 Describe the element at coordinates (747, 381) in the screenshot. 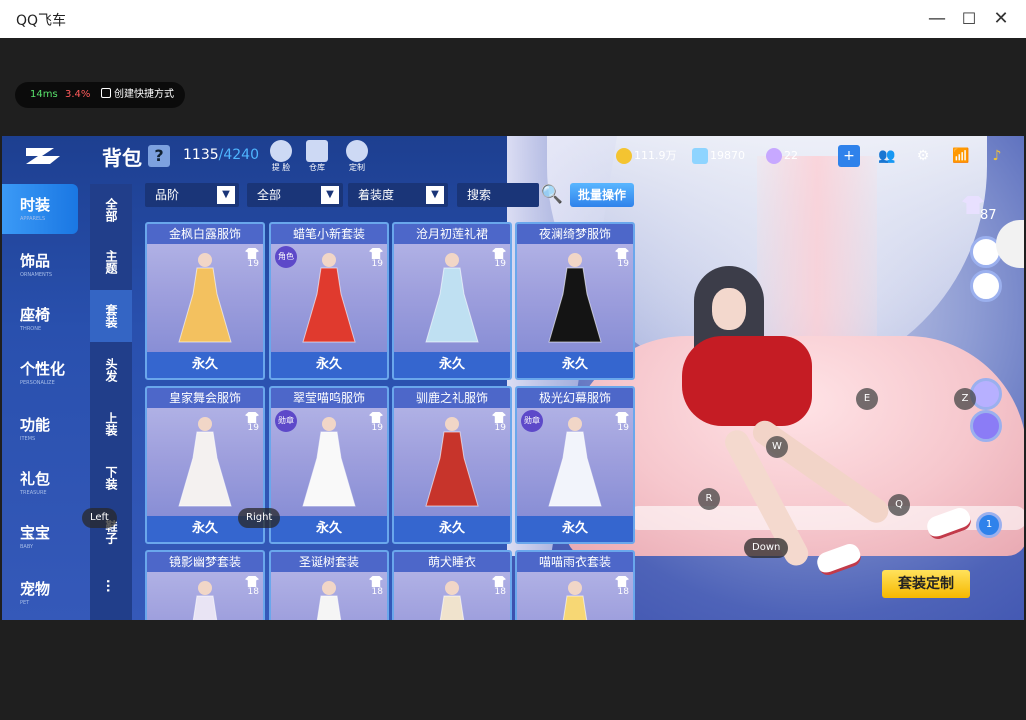

I see `character-top` at that location.